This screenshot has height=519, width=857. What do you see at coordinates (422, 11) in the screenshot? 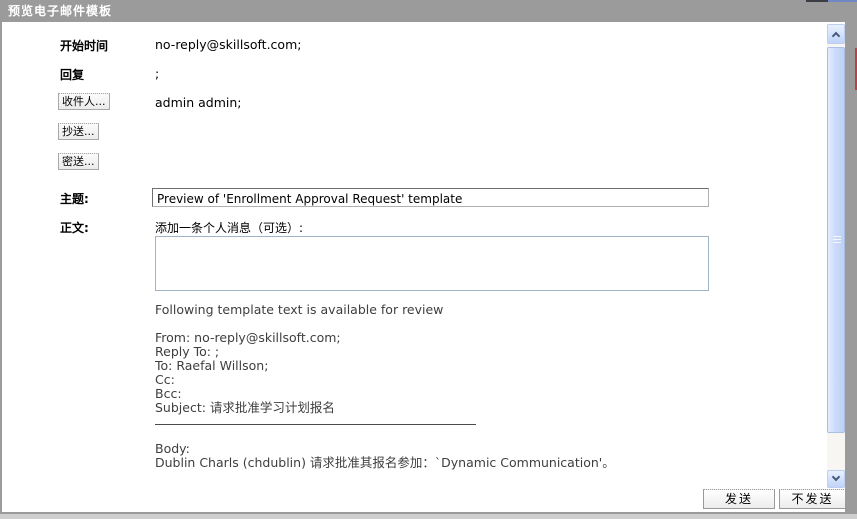
I see `dialog-title: 预览电子邮件模板` at bounding box center [422, 11].